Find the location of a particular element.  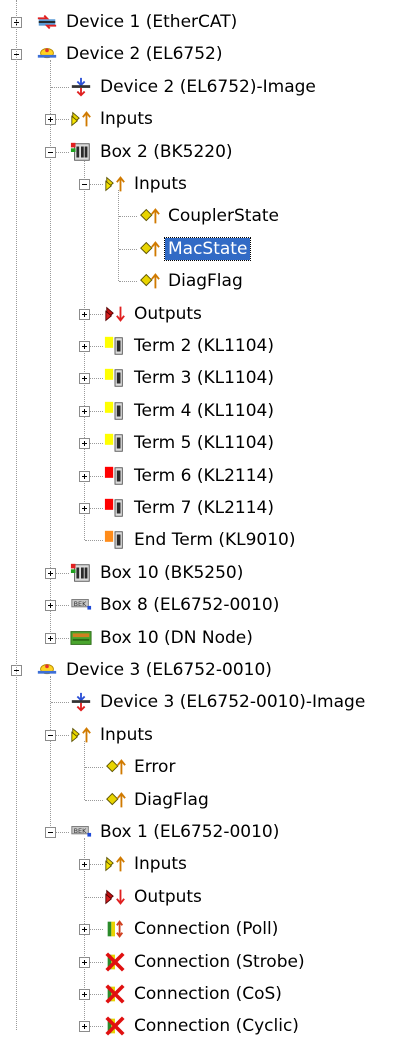

tree-item-term-3: Term 3 (KL1104) is located at coordinates (190, 378).